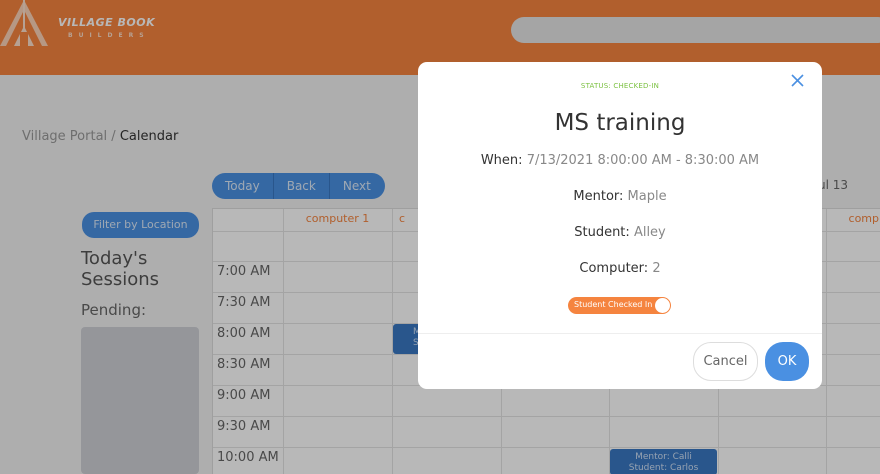 The image size is (880, 474). What do you see at coordinates (649, 232) in the screenshot?
I see `student-value: Alley` at bounding box center [649, 232].